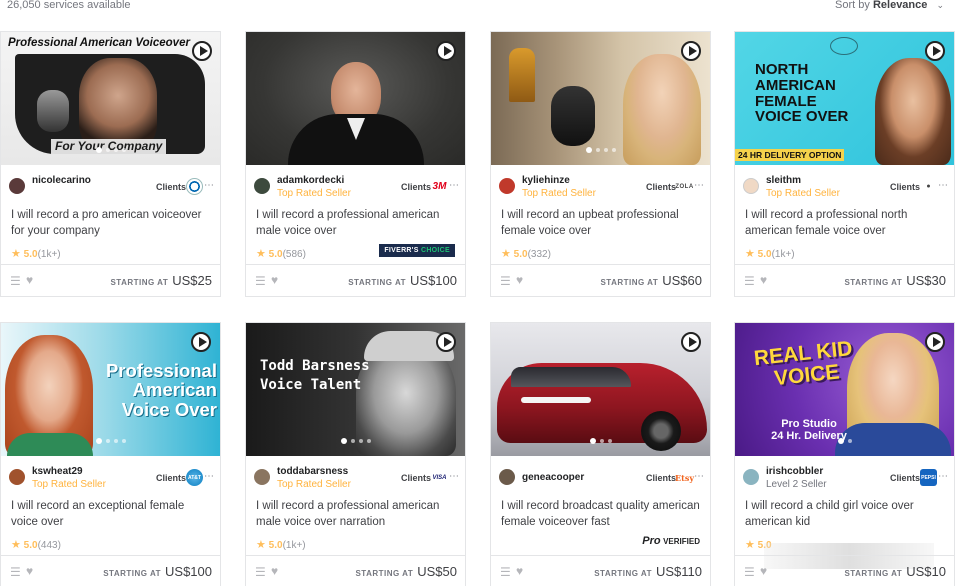 This screenshot has height=586, width=956. What do you see at coordinates (895, 571) in the screenshot?
I see `price: STARTING AT US$10` at bounding box center [895, 571].